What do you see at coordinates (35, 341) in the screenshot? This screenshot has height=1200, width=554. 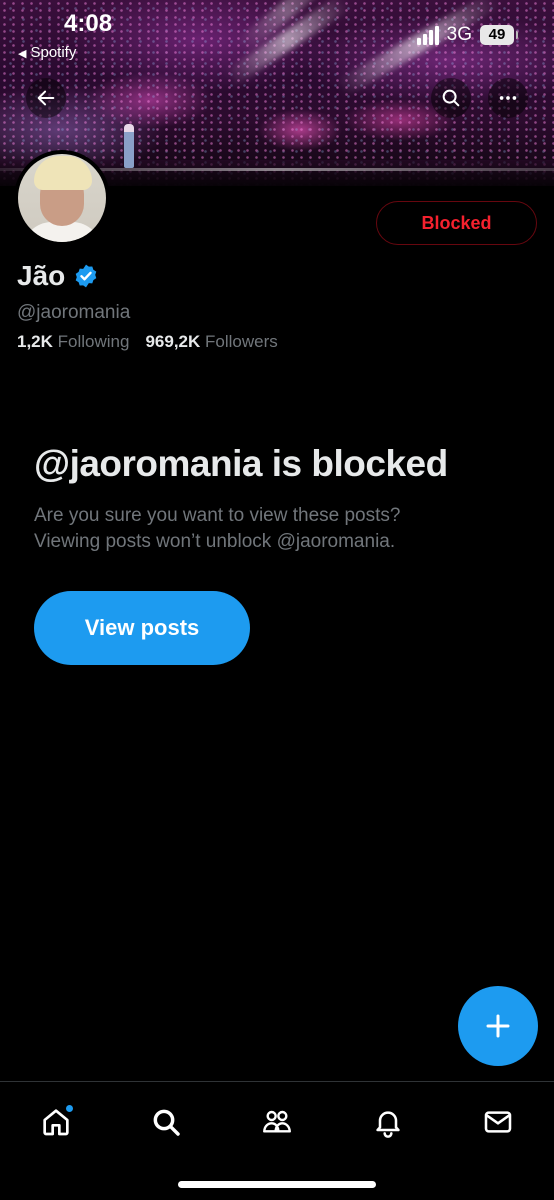 I see `following-count: 1,2K` at bounding box center [35, 341].